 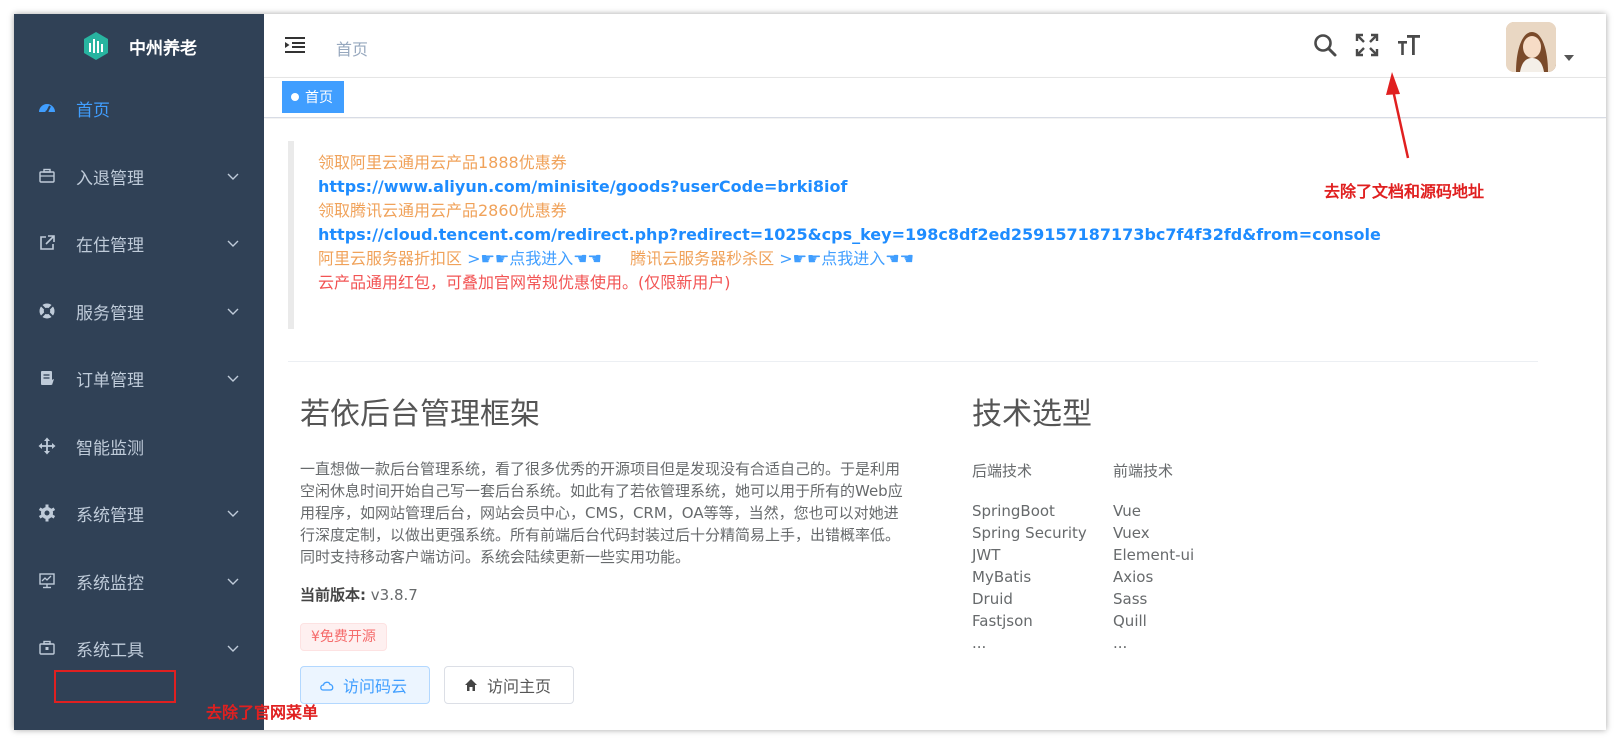 I want to click on annotation-arrow, so click(x=1398, y=115).